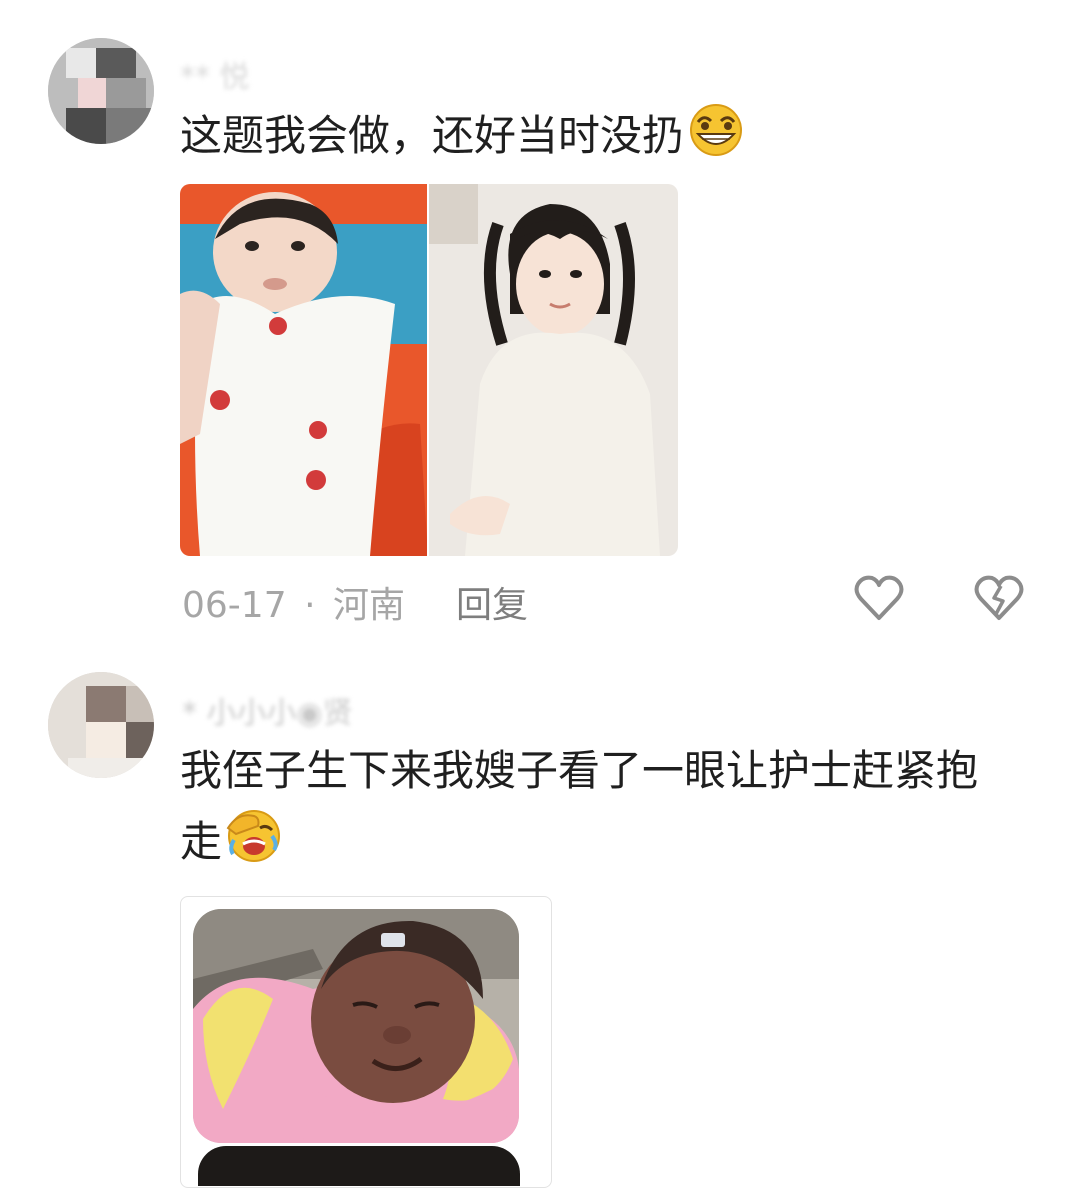 The image size is (1080, 1188). I want to click on baby-in-white-dress-photo, so click(429, 370).